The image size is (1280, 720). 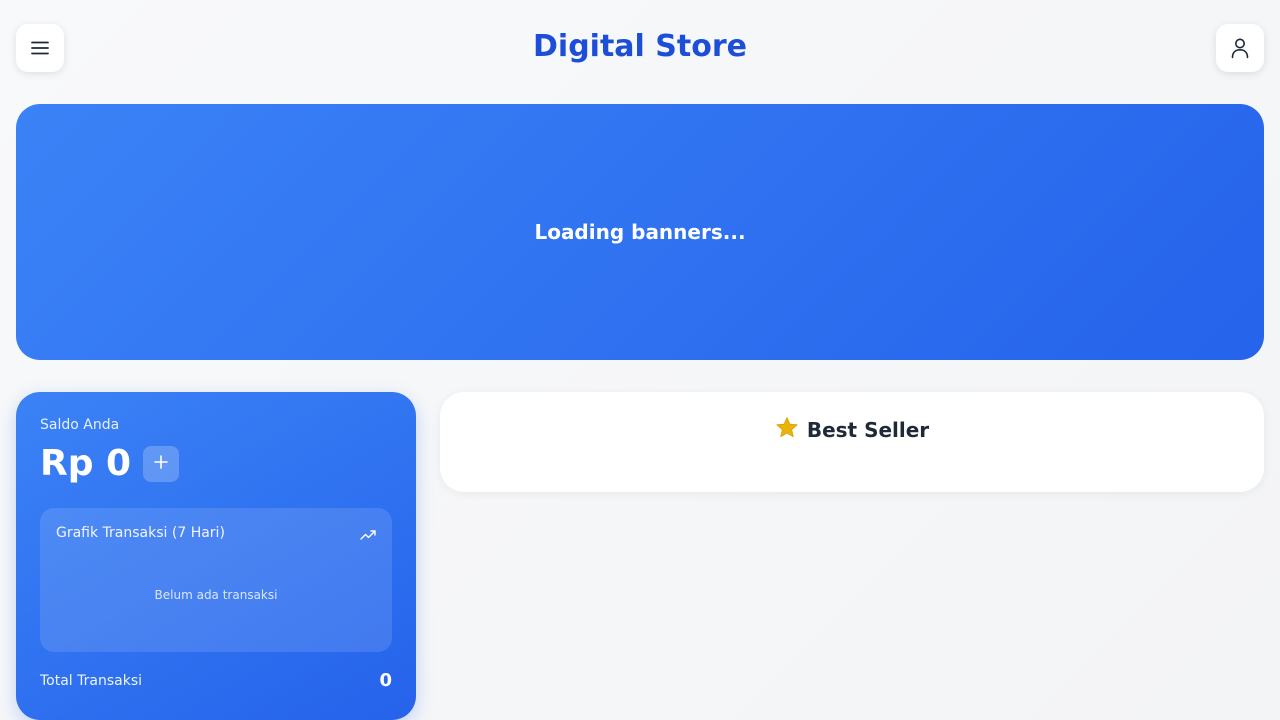 I want to click on star-icon, so click(x=787, y=430).